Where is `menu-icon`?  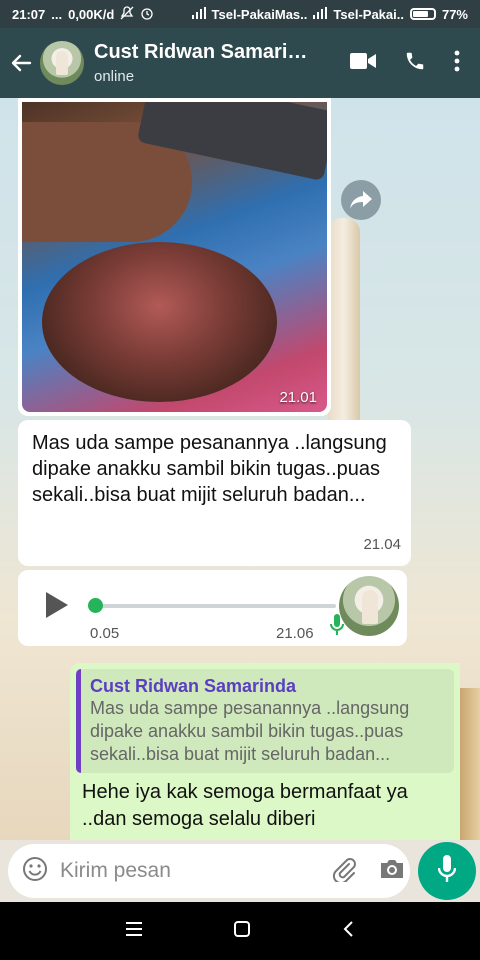 menu-icon is located at coordinates (134, 931).